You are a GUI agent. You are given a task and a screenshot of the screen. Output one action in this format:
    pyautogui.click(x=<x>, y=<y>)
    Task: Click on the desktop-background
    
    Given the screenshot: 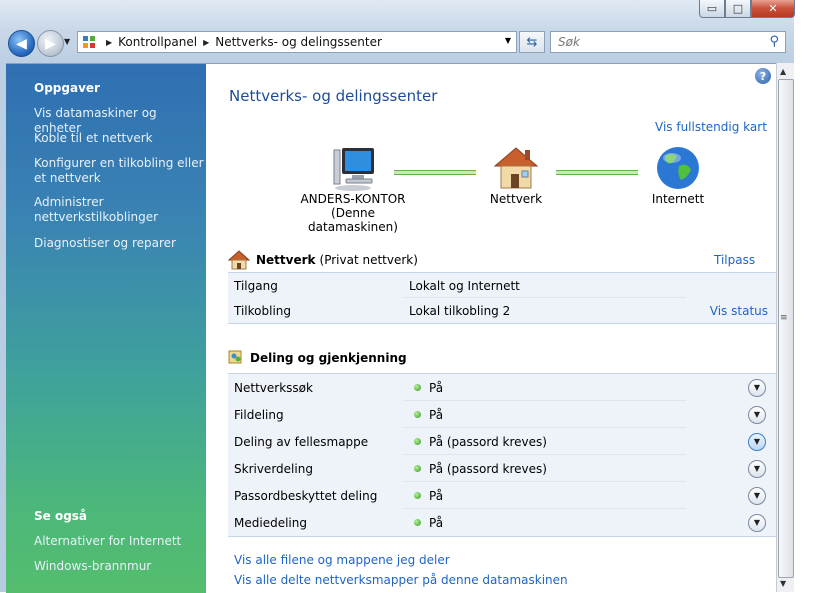 What is the action you would take?
    pyautogui.click(x=817, y=296)
    